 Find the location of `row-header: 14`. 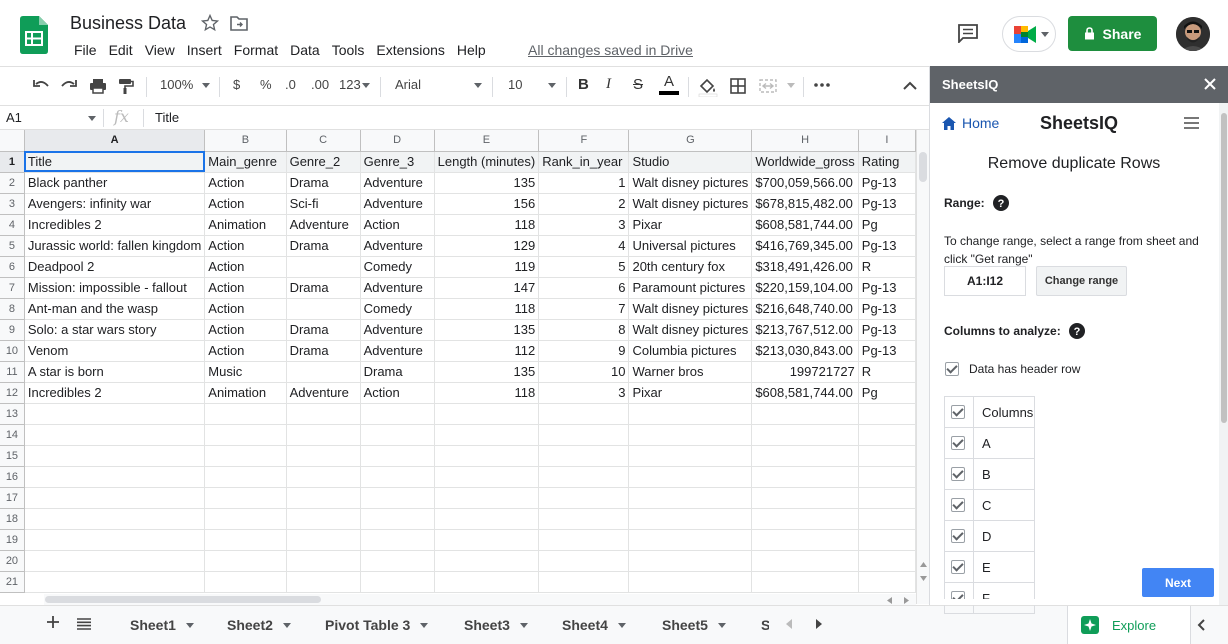

row-header: 14 is located at coordinates (12, 435).